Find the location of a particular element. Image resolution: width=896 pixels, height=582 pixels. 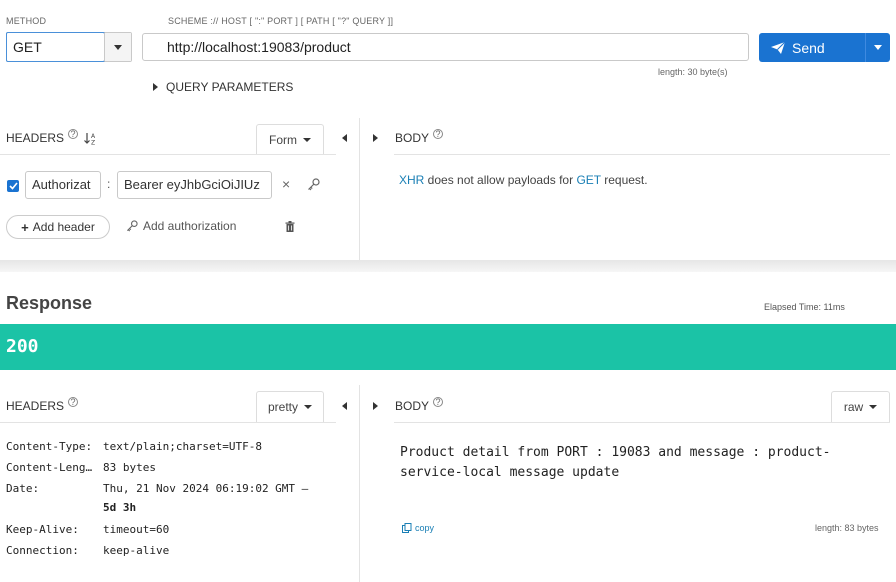

method-label: METHOD is located at coordinates (26, 21).